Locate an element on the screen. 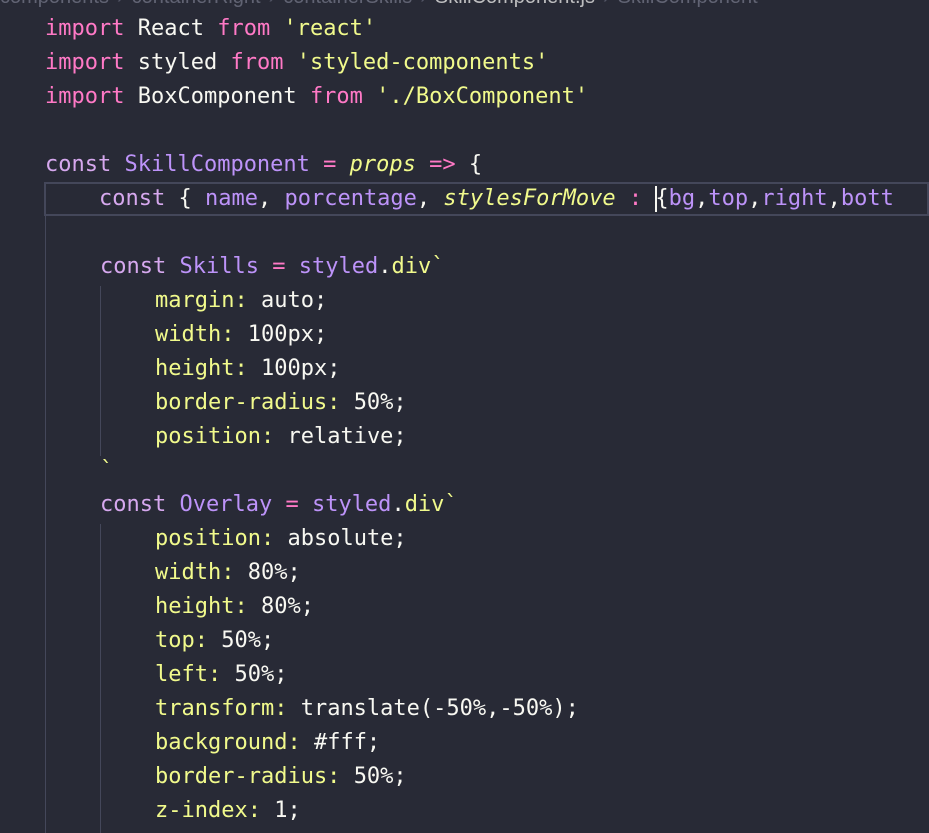 The width and height of the screenshot is (929, 833). identifier: right is located at coordinates (794, 198).